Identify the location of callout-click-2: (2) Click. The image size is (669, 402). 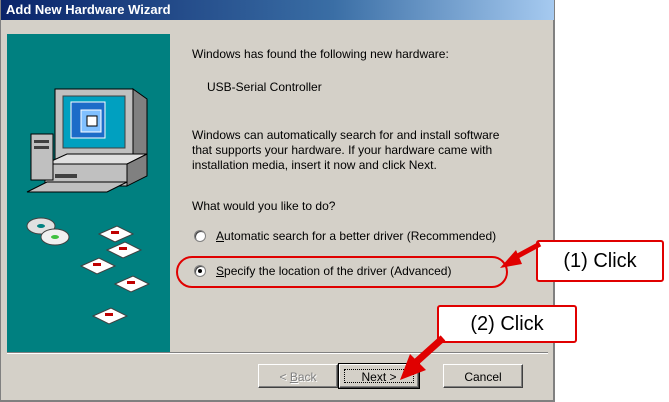
(507, 324).